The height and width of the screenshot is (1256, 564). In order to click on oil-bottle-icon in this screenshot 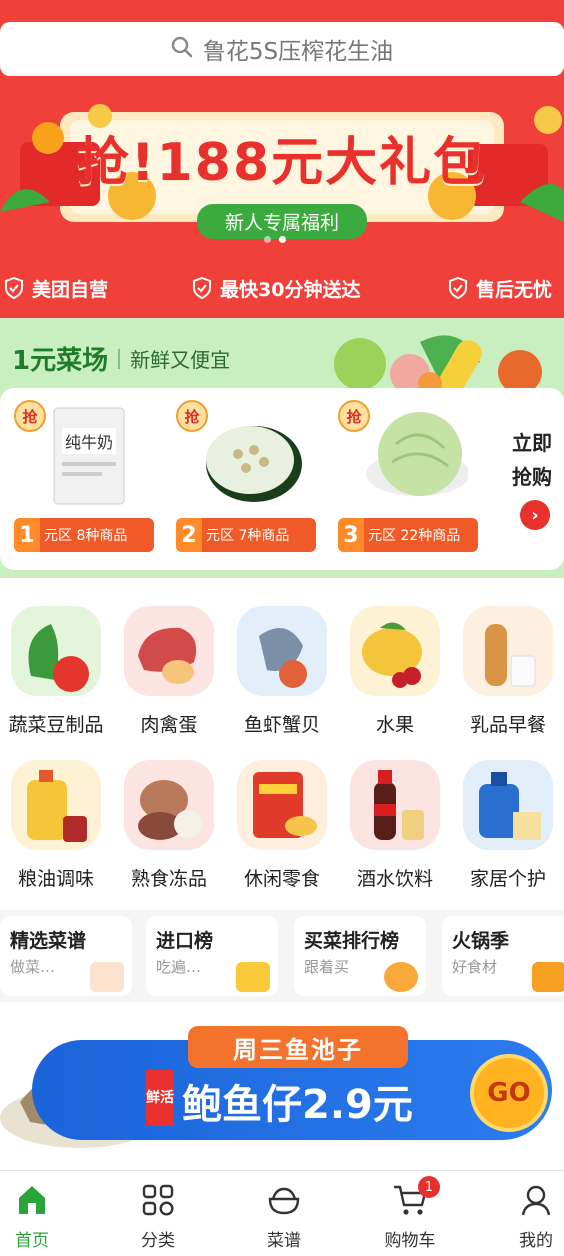, I will do `click(56, 805)`.